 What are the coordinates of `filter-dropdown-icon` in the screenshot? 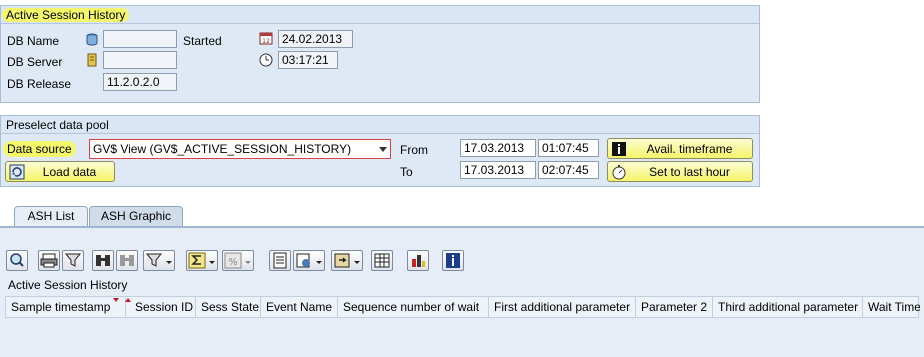 It's located at (158, 260).